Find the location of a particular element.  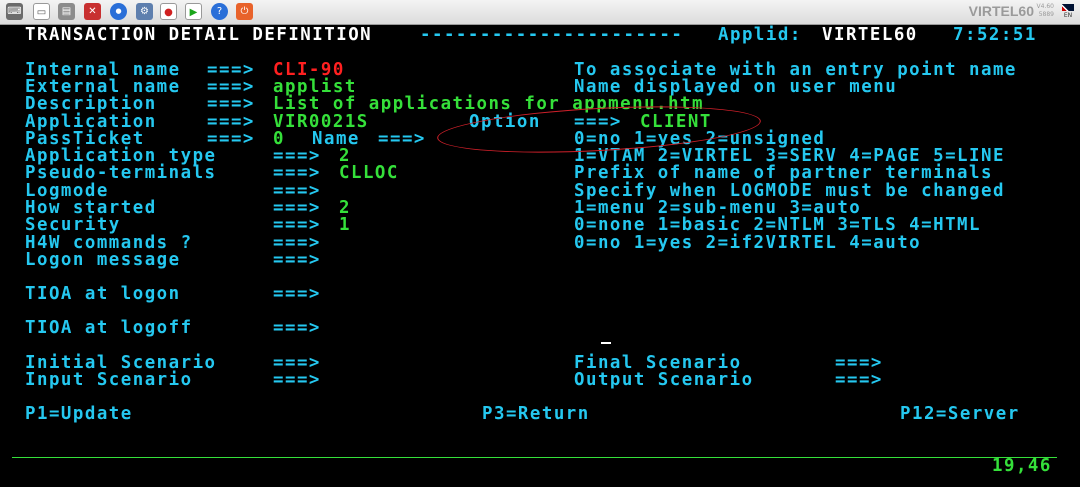

passticket-name-arrow: ===> is located at coordinates (402, 139).